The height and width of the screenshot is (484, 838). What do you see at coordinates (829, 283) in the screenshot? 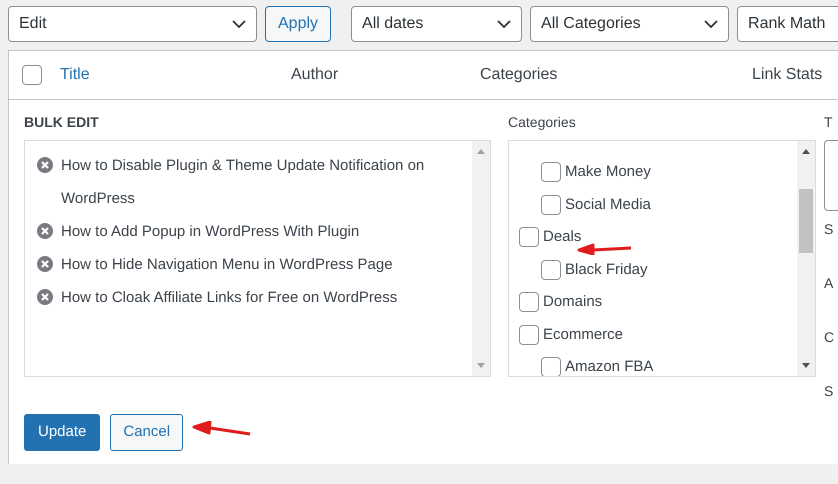
I see `field-label: A` at bounding box center [829, 283].